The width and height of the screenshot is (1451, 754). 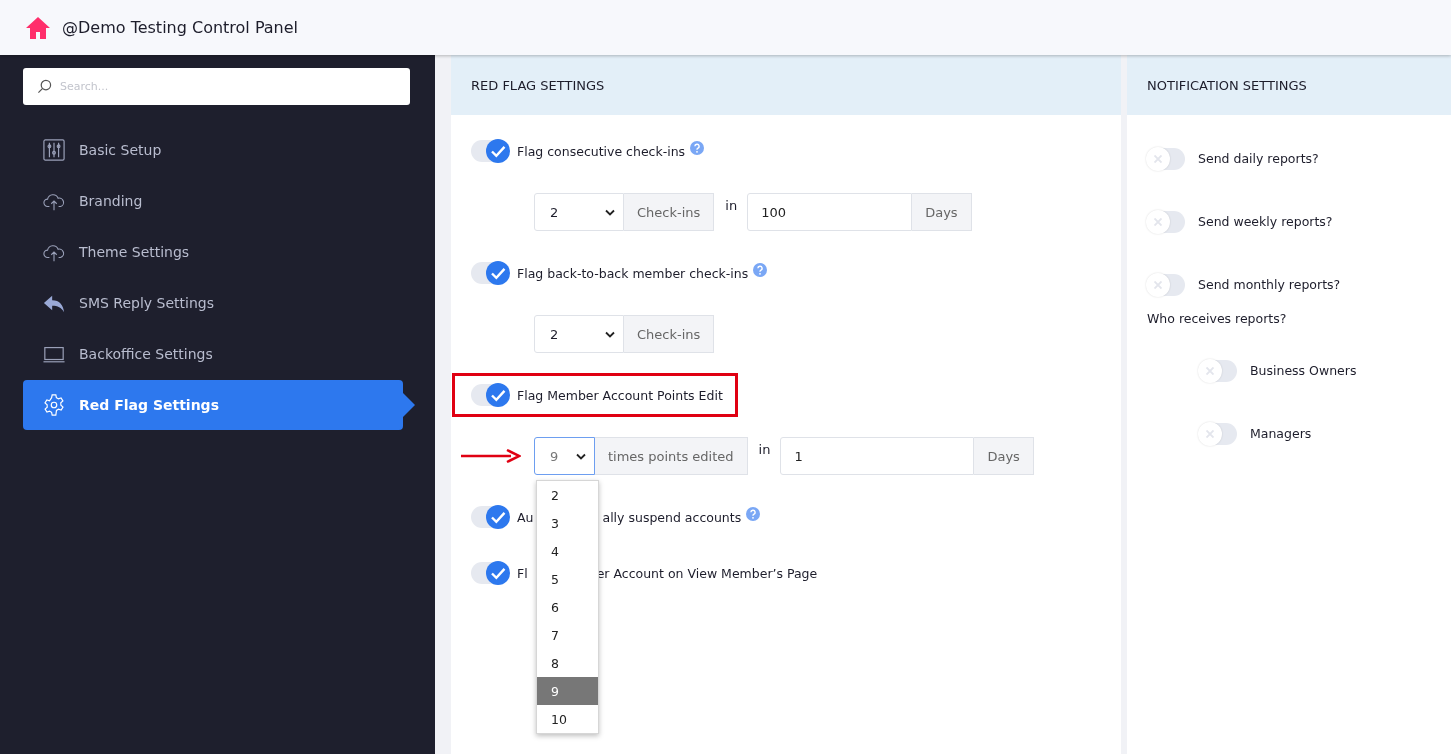 What do you see at coordinates (567, 663) in the screenshot?
I see `dropdown-option: 8` at bounding box center [567, 663].